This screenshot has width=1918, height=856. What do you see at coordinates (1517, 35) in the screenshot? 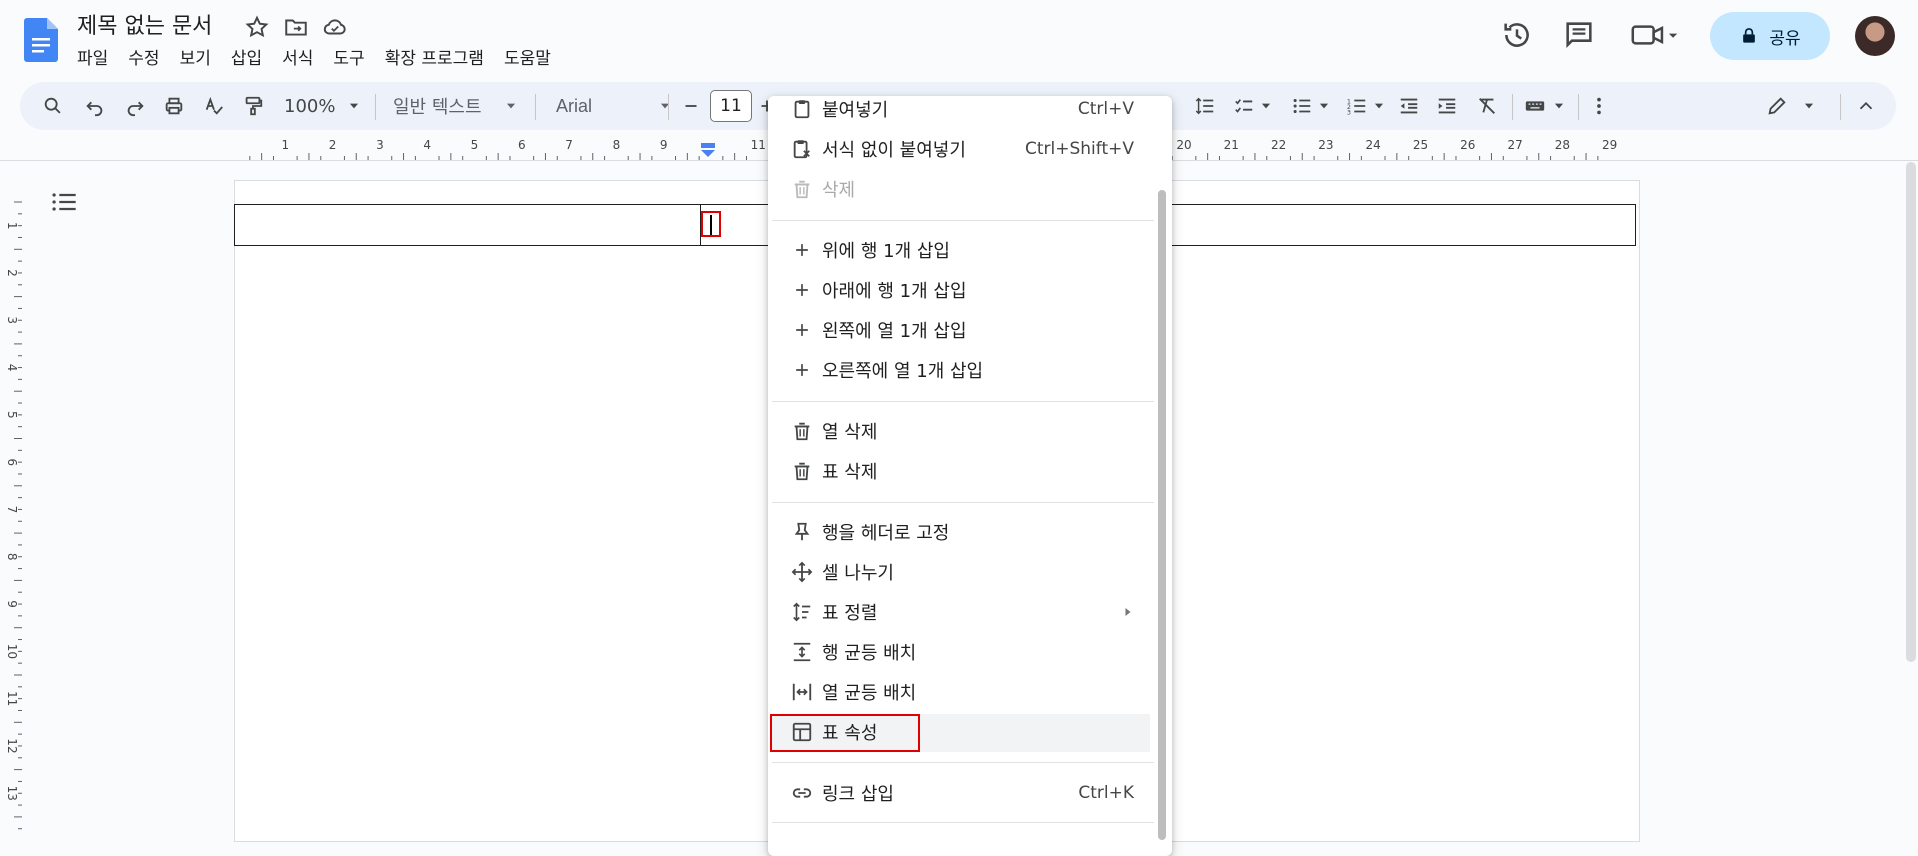
I see `version-history-icon` at bounding box center [1517, 35].